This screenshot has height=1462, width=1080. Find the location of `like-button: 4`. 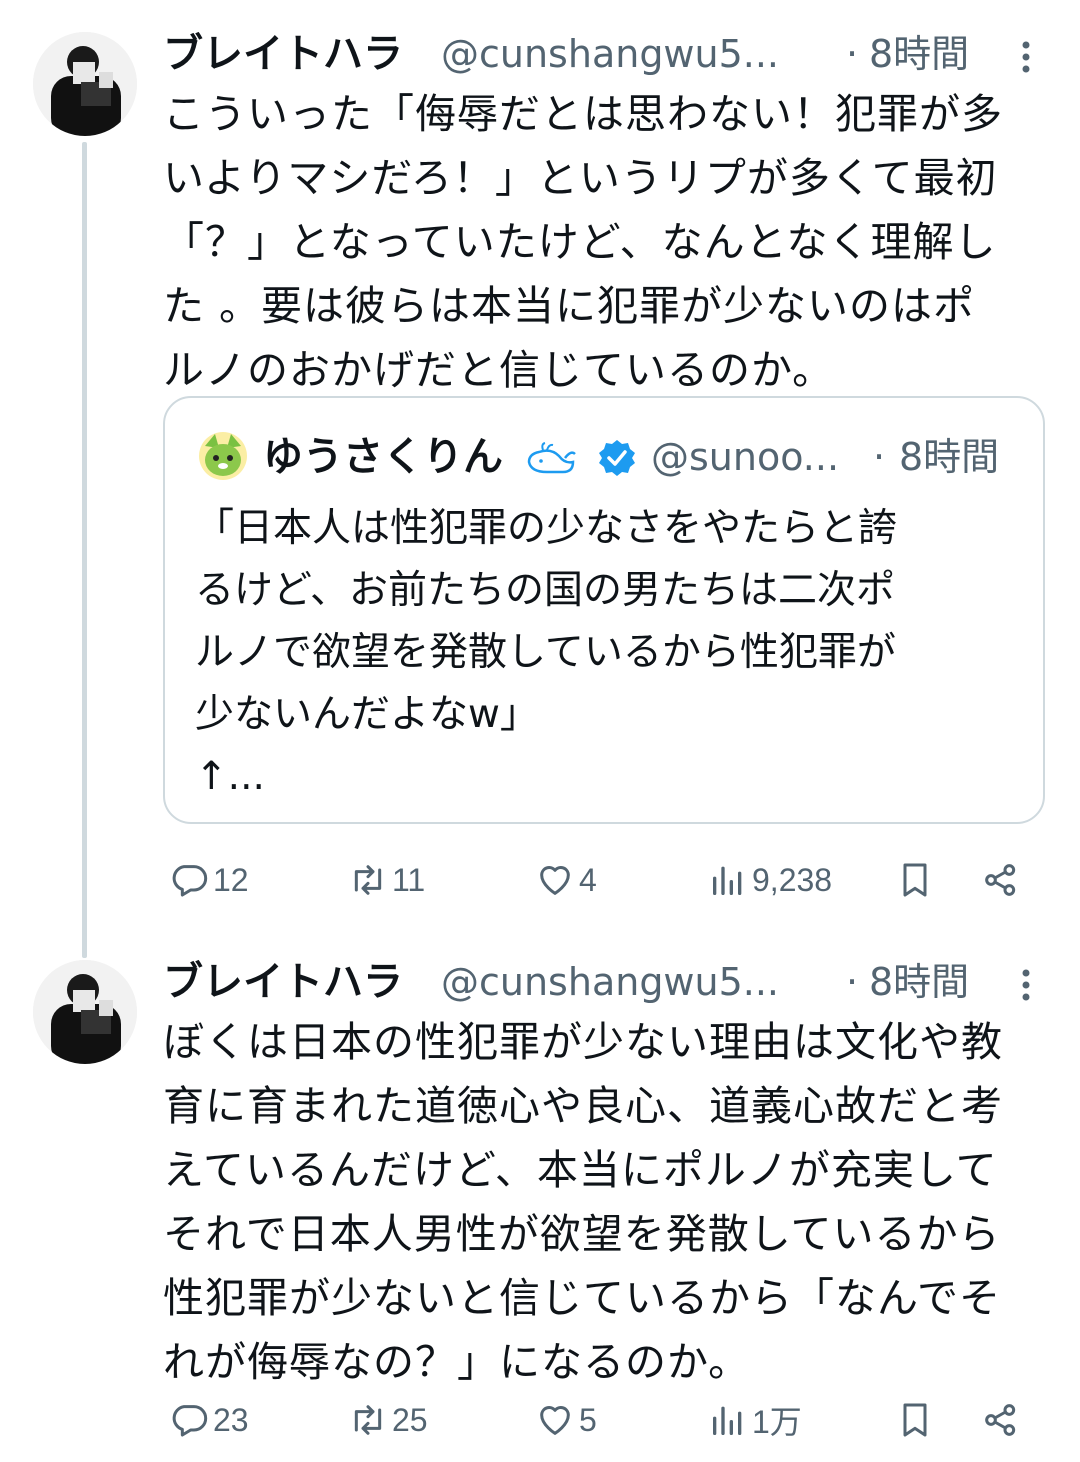

like-button: 4 is located at coordinates (566, 880).